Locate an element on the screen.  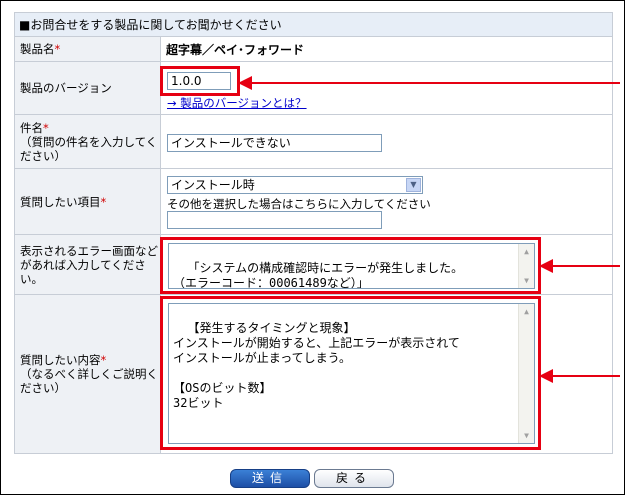
product-version-label: 製品のバージョン is located at coordinates (87, 88).